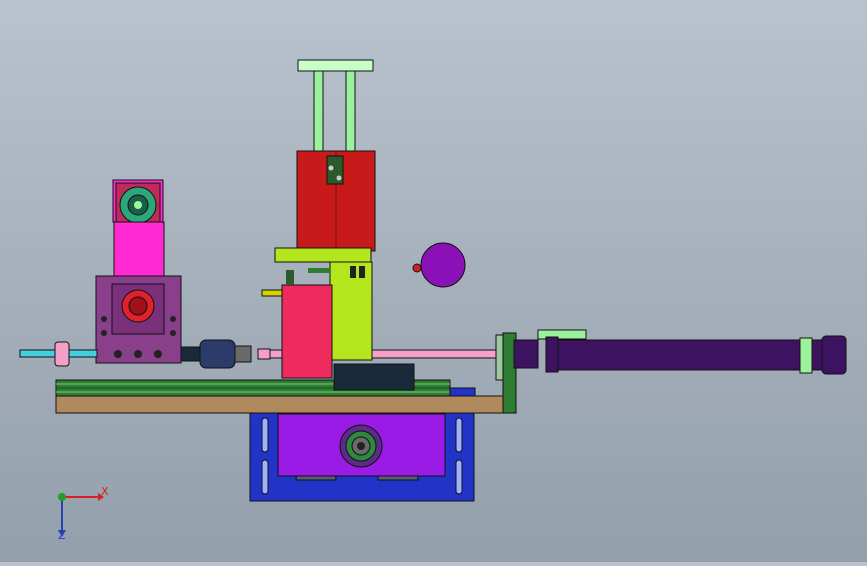 The width and height of the screenshot is (867, 566). Describe the element at coordinates (62, 497) in the screenshot. I see `y-axis-dot` at that location.